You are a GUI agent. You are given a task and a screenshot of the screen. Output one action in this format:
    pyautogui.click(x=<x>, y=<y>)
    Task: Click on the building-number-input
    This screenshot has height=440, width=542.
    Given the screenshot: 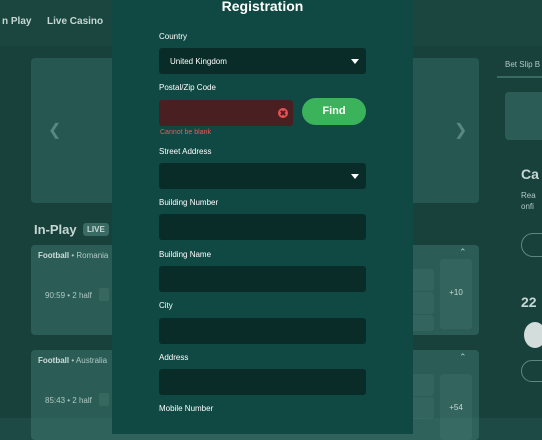 What is the action you would take?
    pyautogui.click(x=262, y=227)
    